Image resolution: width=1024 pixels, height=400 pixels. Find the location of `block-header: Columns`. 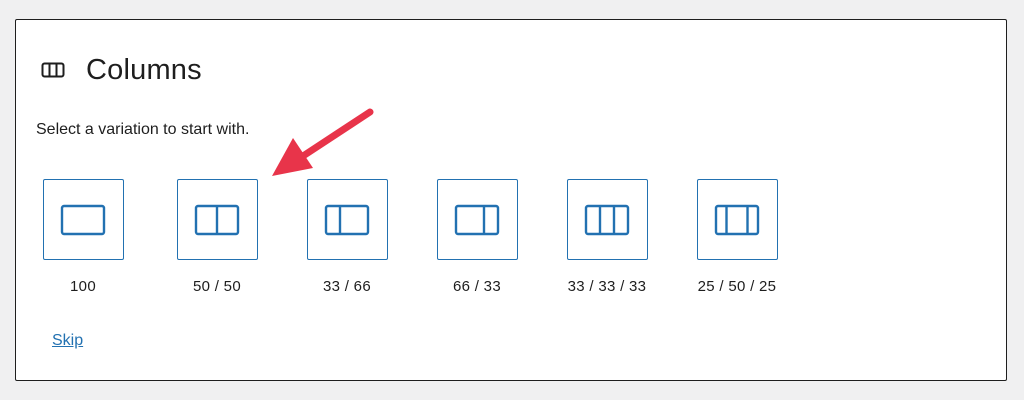

block-header: Columns is located at coordinates (121, 70).